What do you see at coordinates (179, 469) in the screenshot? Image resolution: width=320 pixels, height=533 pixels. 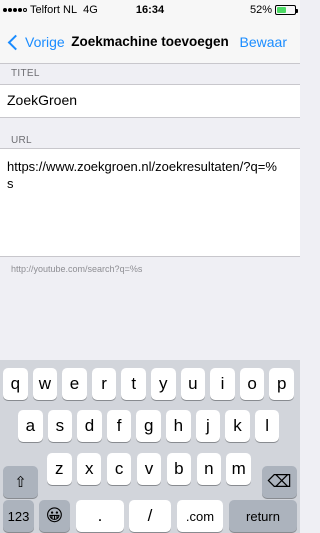 I see `key-b: b` at bounding box center [179, 469].